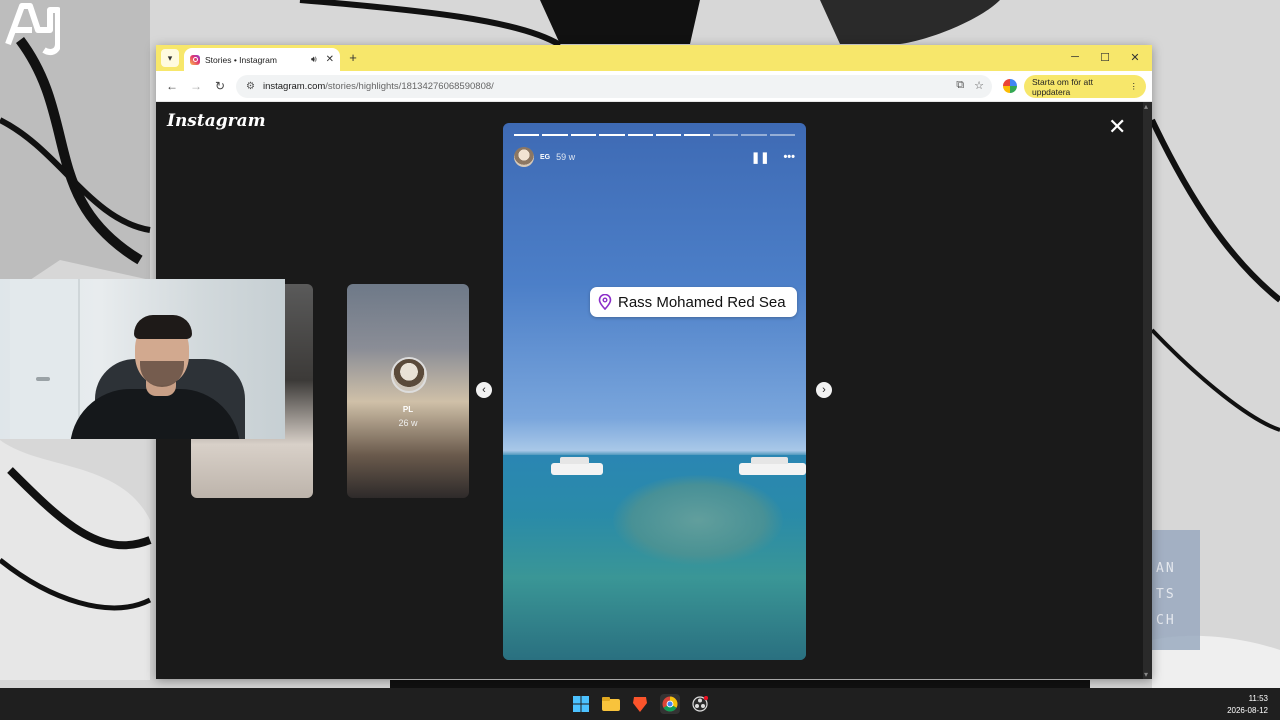  What do you see at coordinates (1117, 127) in the screenshot?
I see `close-stories-button: ✕` at bounding box center [1117, 127].